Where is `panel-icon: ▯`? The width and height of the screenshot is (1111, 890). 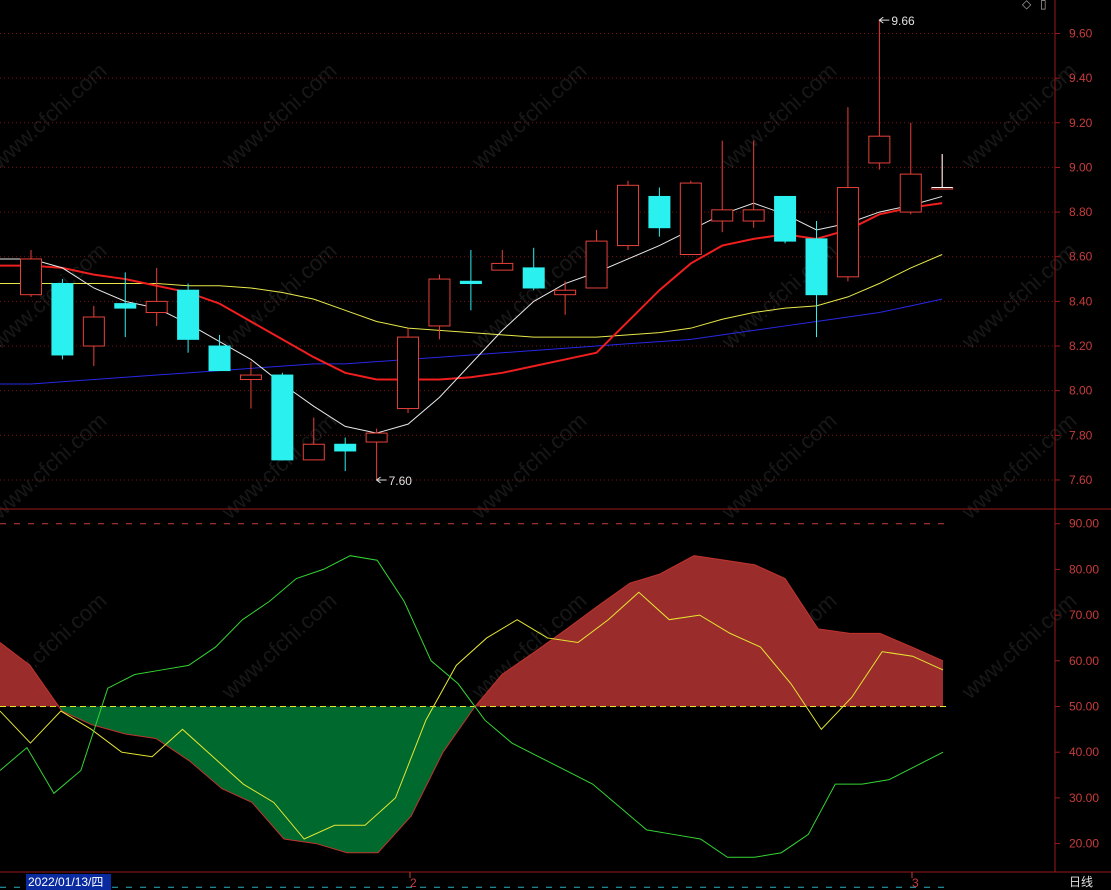
panel-icon: ▯ is located at coordinates (1043, 5).